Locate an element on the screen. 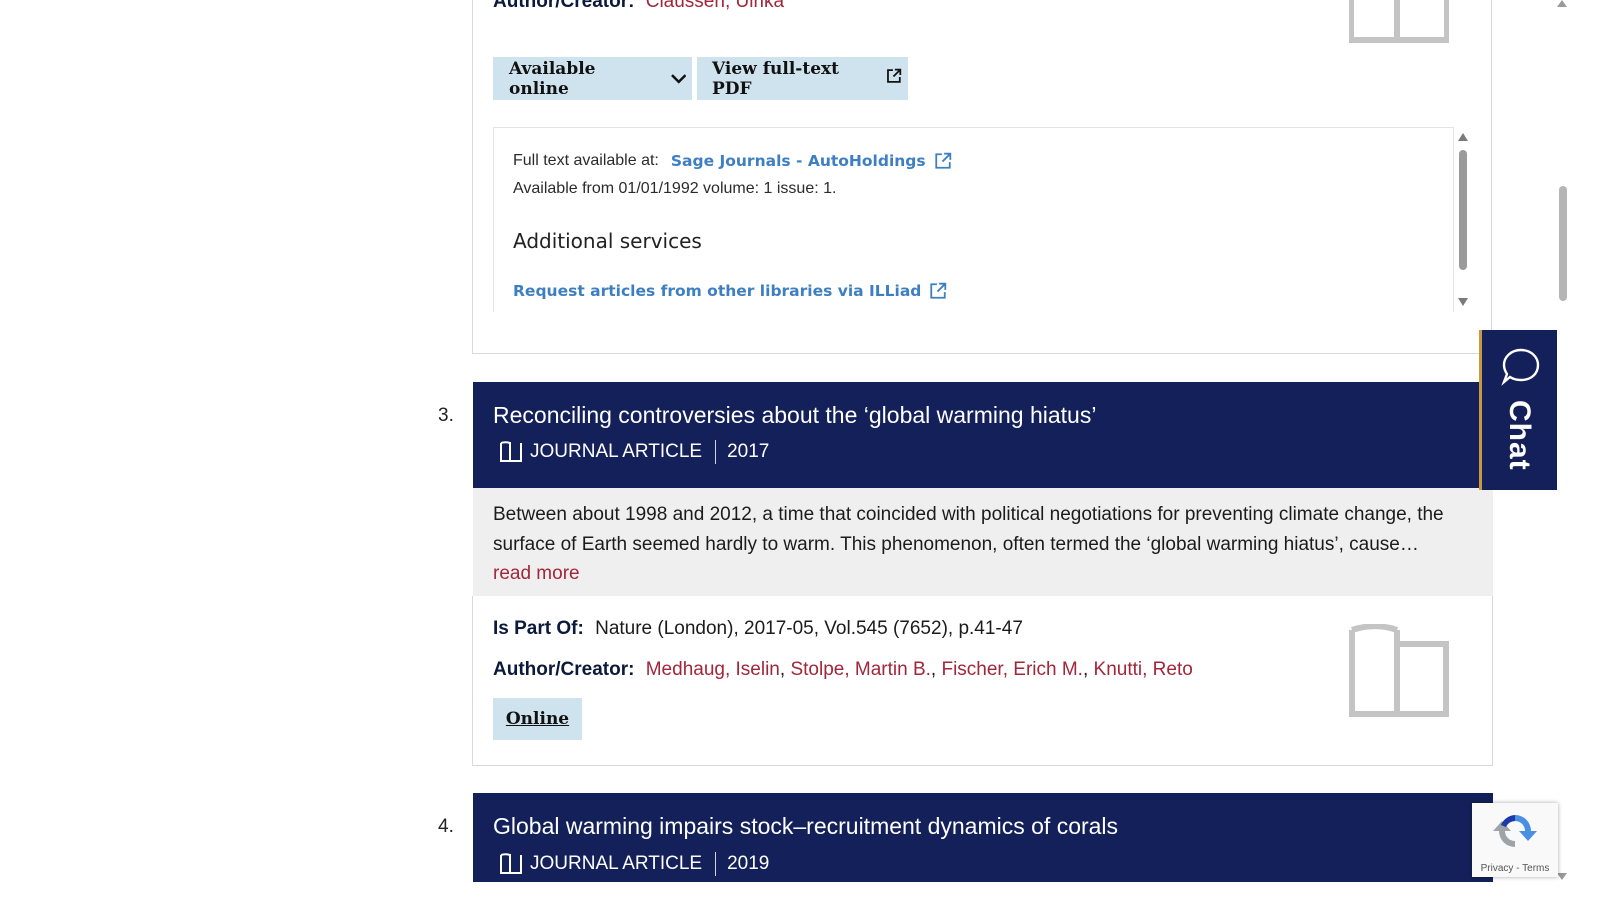  availability-panel-scrollbar is located at coordinates (1463, 220).